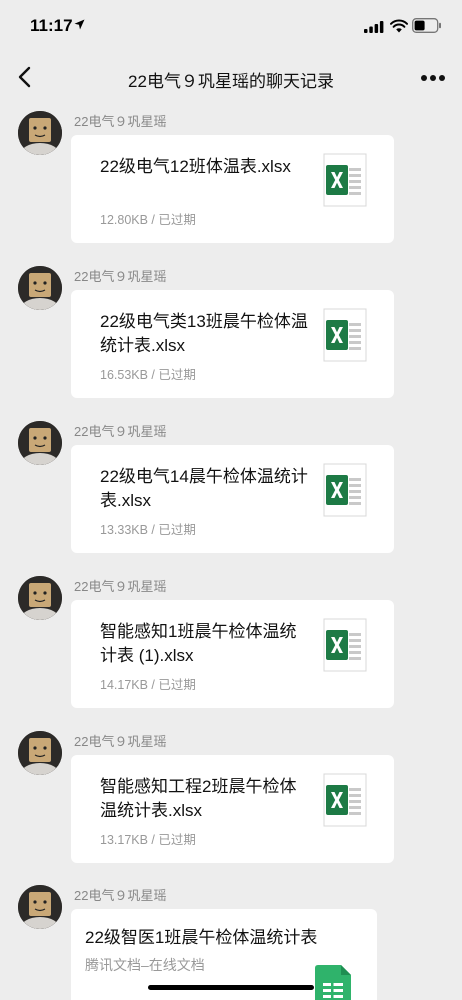 This screenshot has height=1000, width=462. Describe the element at coordinates (148, 375) in the screenshot. I see `file-meta: 16.53KB / 已过期` at that location.